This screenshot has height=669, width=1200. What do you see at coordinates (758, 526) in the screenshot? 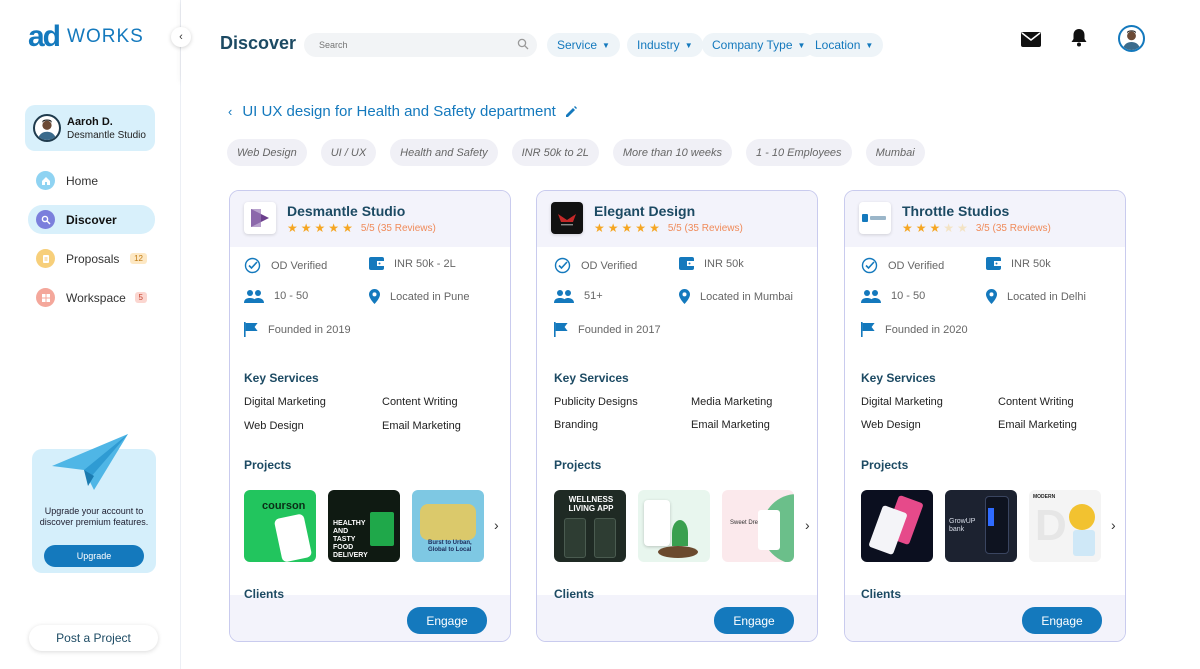
I see `project-thumbnail: Sweet Dreams` at bounding box center [758, 526].